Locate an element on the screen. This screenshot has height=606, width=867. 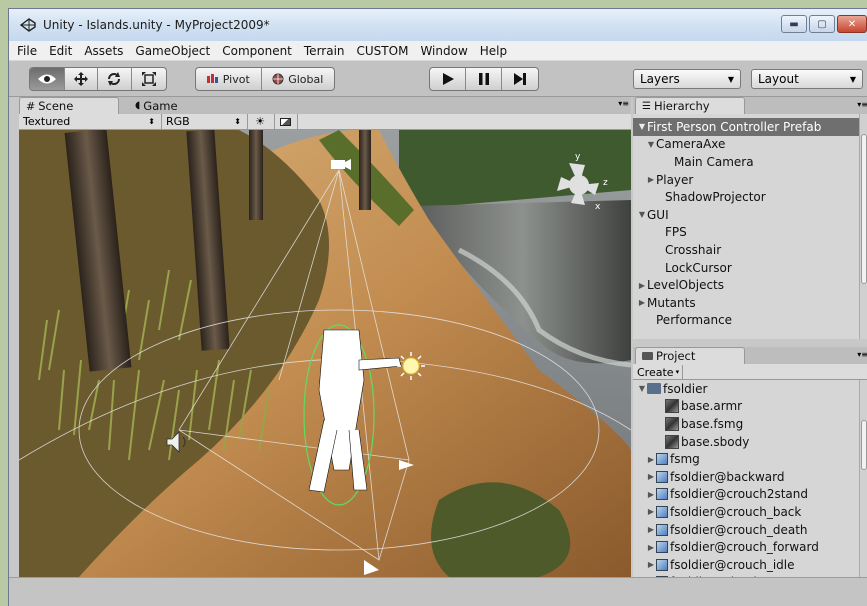
camera-gizmo is located at coordinates (341, 164).